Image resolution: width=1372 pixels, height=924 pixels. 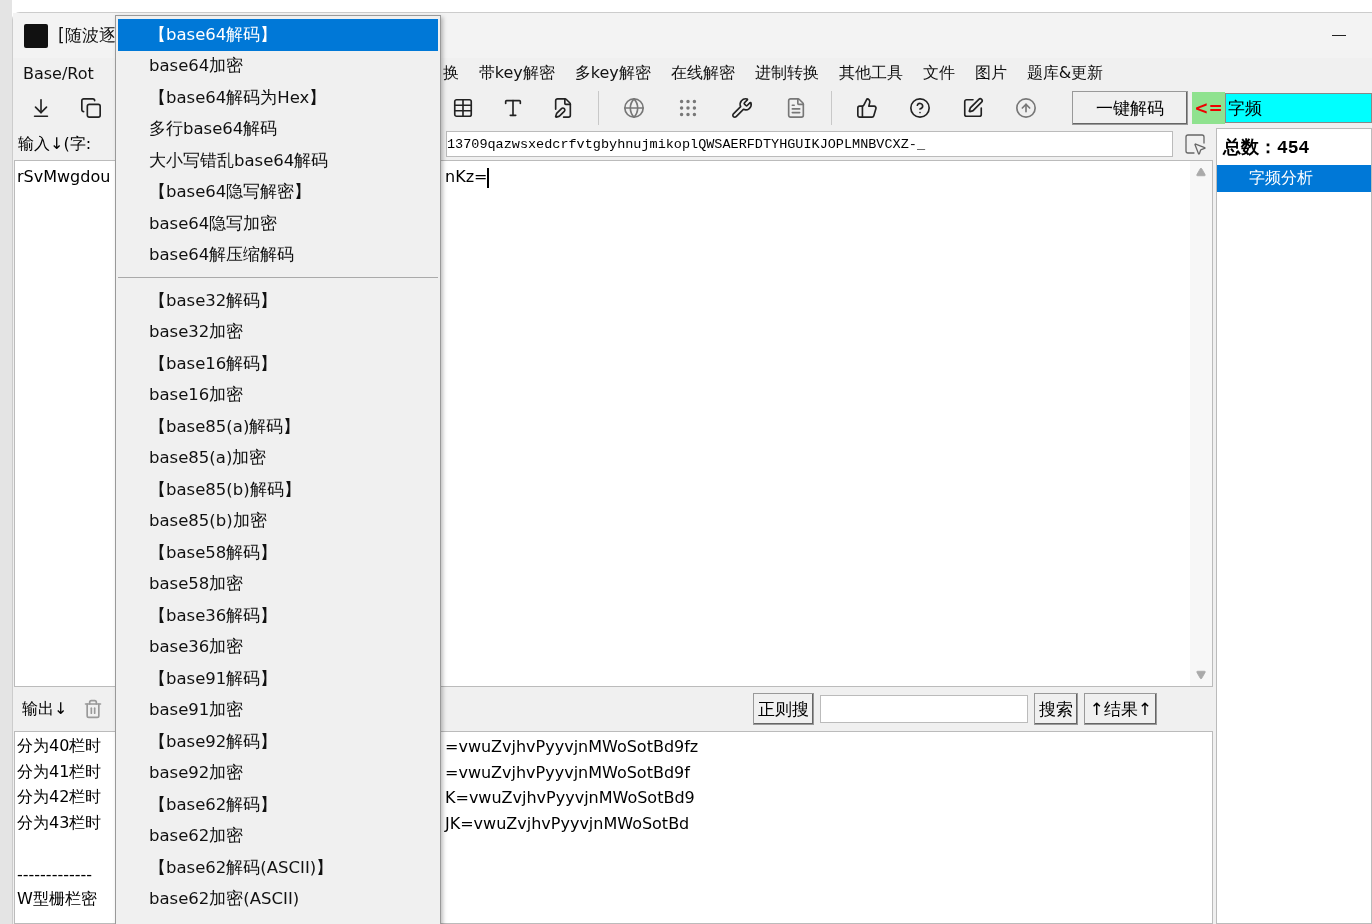 What do you see at coordinates (278, 98) in the screenshot?
I see `menu-option: 【base64解码为Hex】` at bounding box center [278, 98].